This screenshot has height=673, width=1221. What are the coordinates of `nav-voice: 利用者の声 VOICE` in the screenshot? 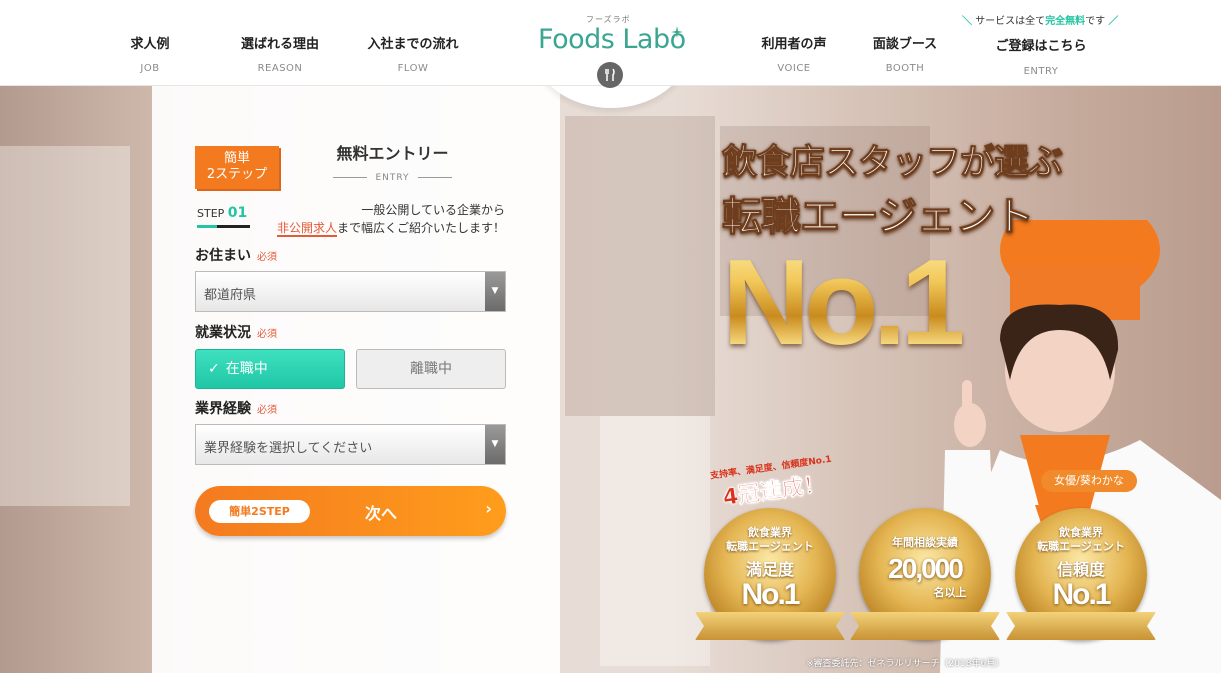 It's located at (794, 43).